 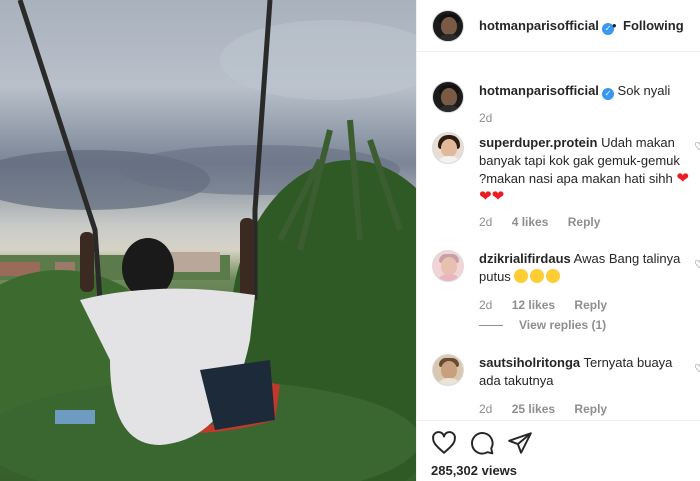 What do you see at coordinates (533, 305) in the screenshot?
I see `comment-likes: 12 likes` at bounding box center [533, 305].